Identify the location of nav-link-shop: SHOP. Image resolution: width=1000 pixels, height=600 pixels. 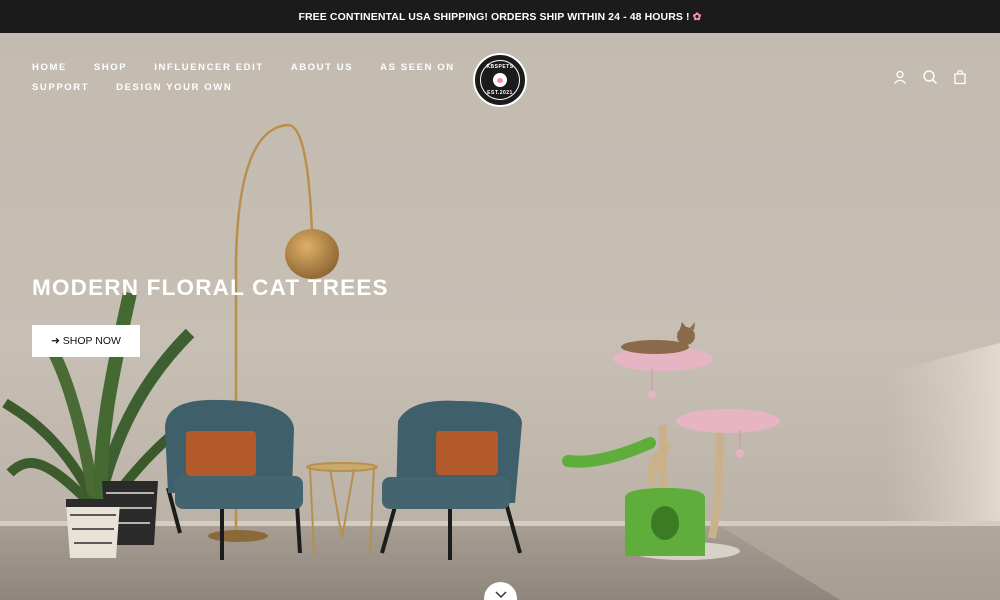
(110, 67).